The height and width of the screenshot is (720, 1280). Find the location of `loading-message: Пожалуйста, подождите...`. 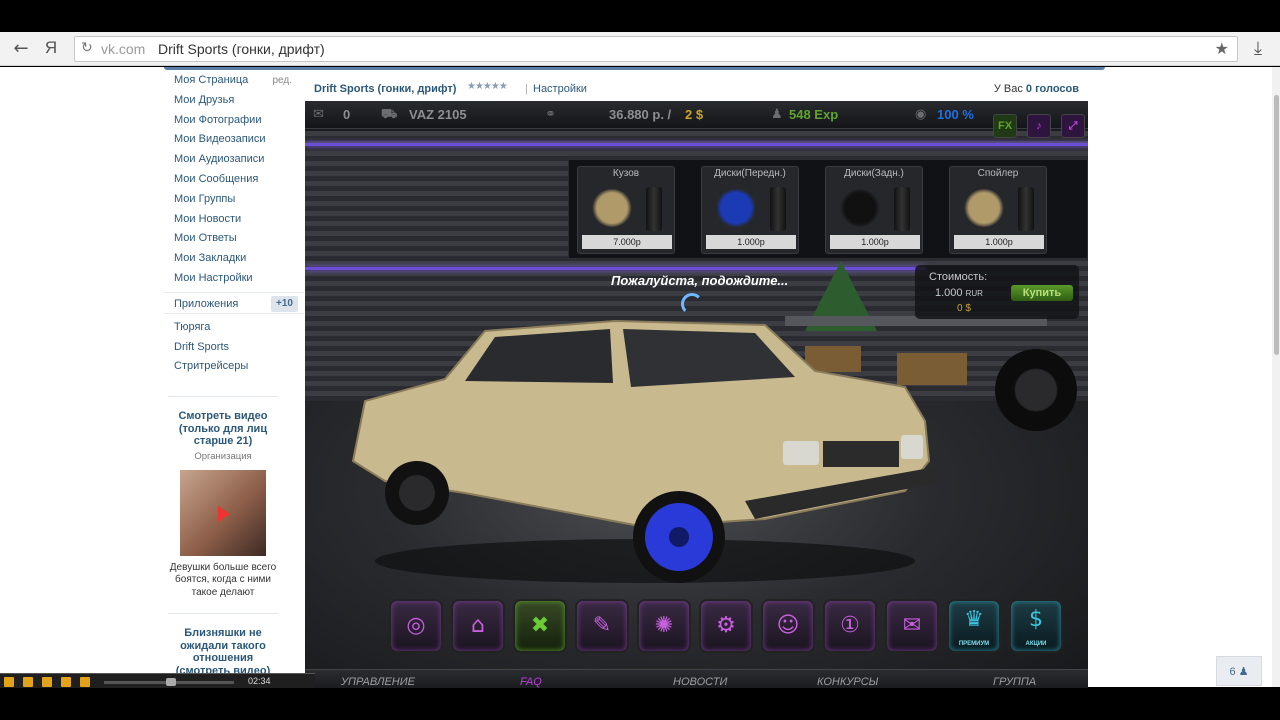

loading-message: Пожалуйста, подождите... is located at coordinates (700, 280).